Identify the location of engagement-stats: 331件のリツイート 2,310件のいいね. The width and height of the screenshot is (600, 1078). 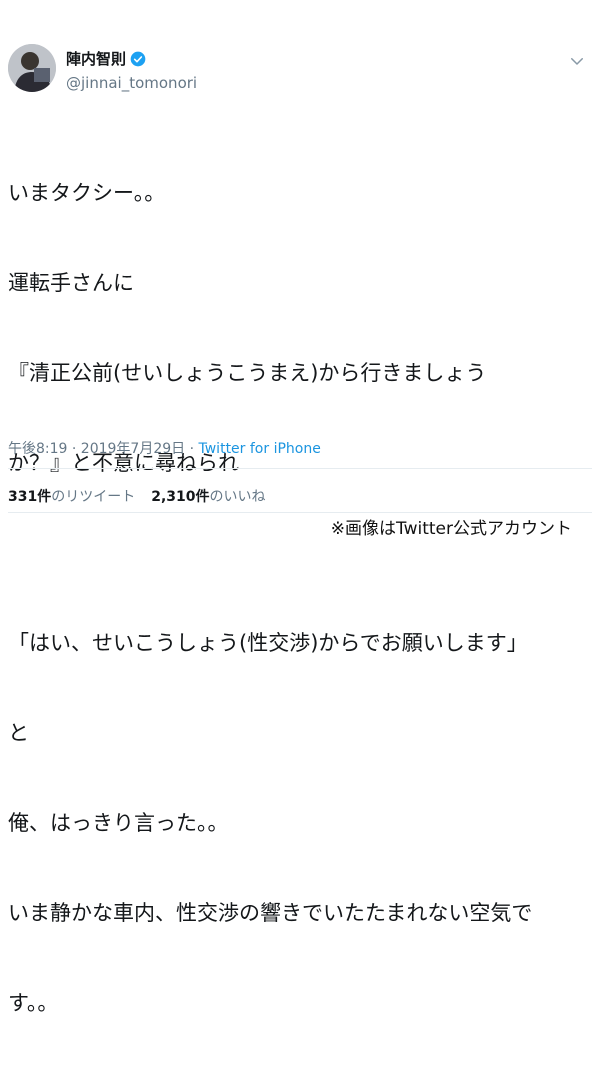
(137, 496).